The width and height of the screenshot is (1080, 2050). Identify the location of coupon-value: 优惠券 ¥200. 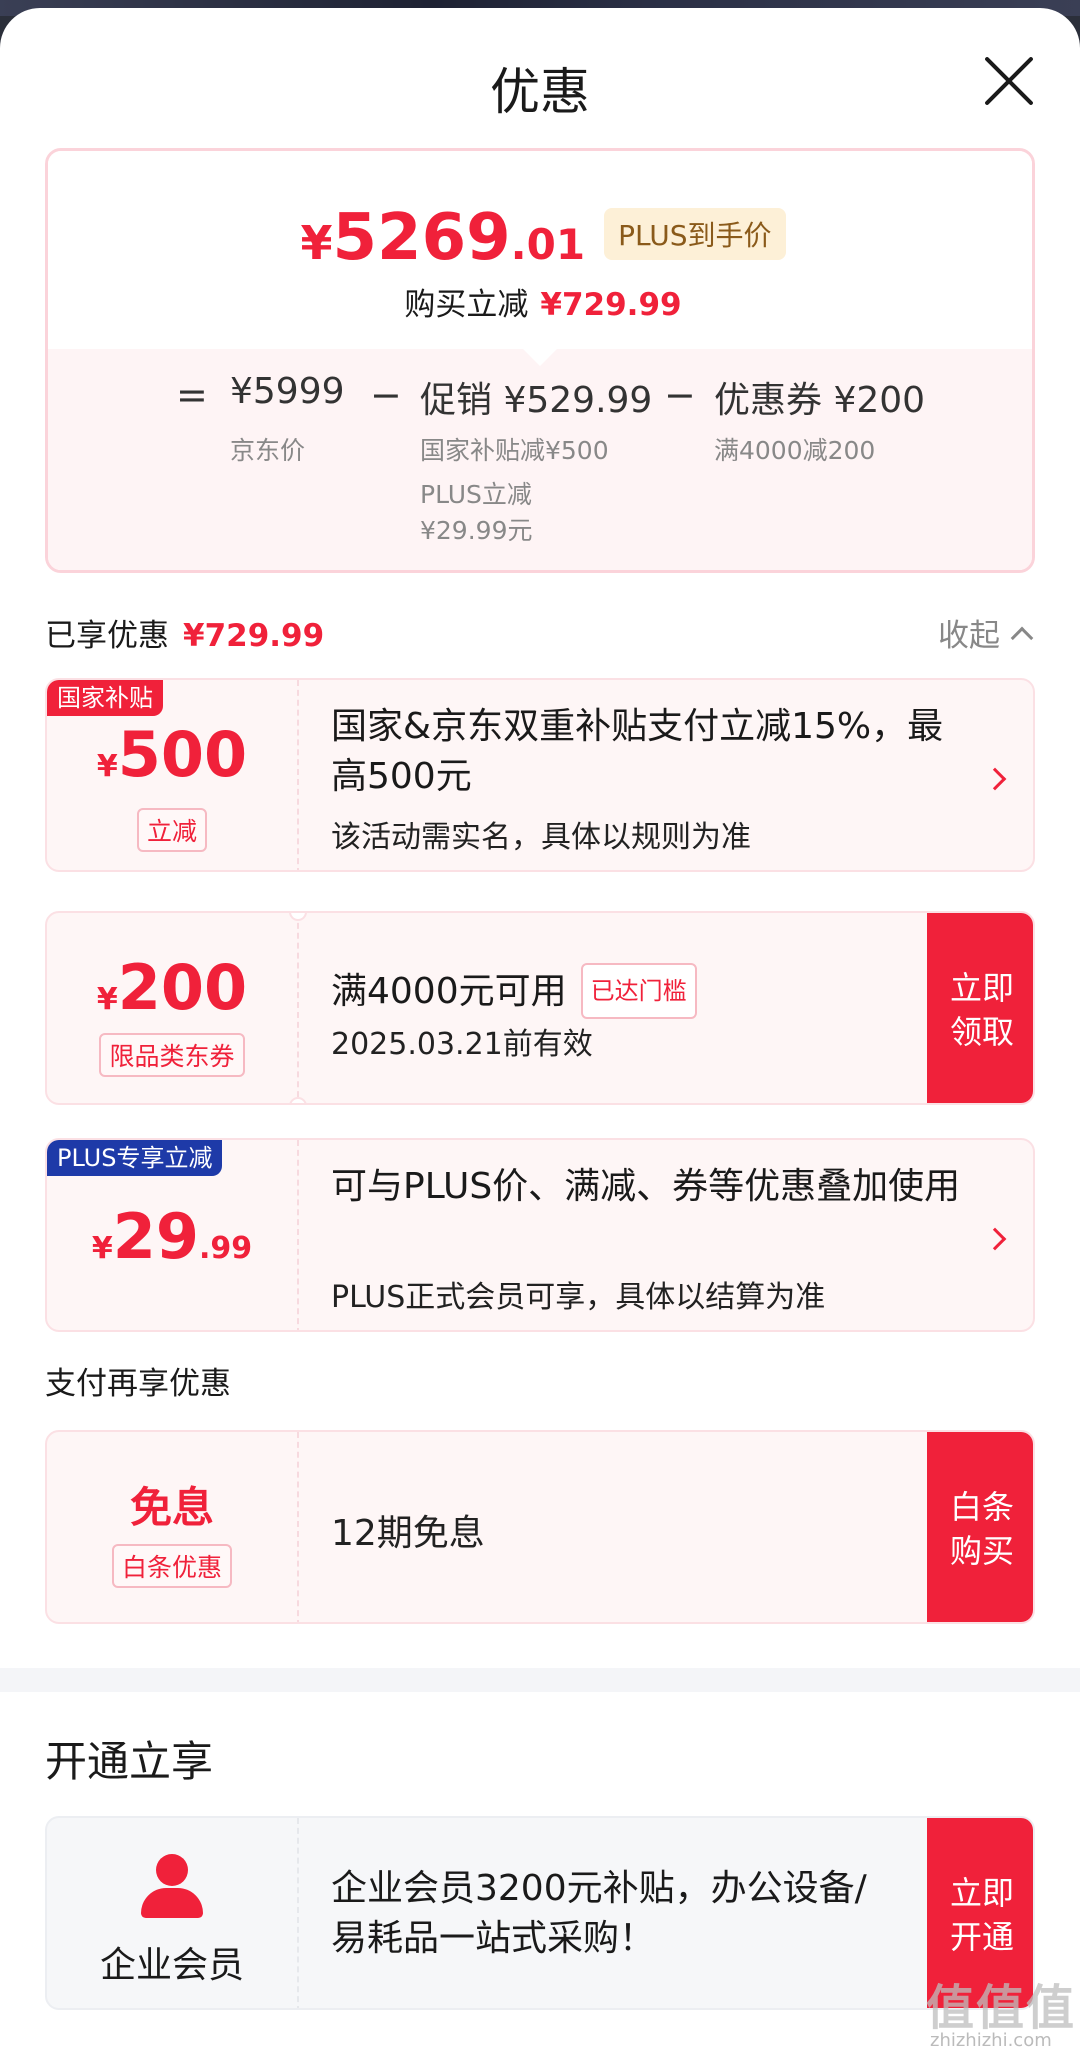
(819, 397).